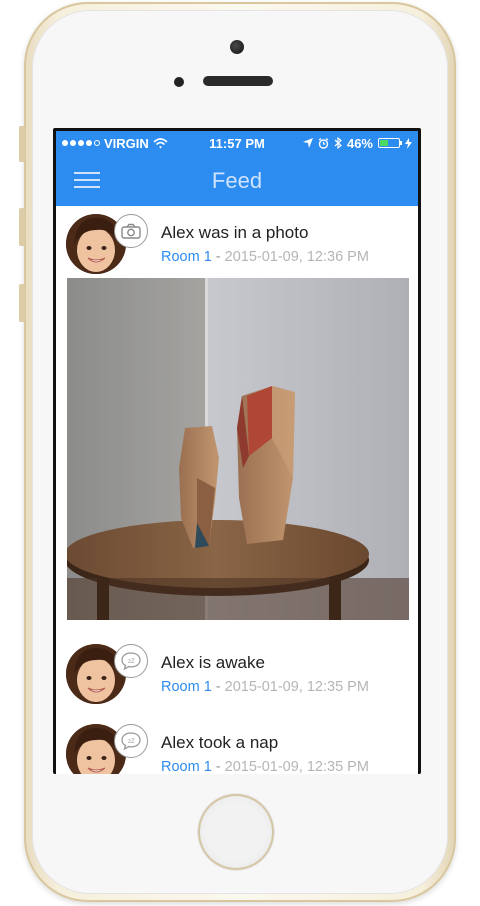 The width and height of the screenshot is (480, 906). What do you see at coordinates (359, 143) in the screenshot?
I see `battery-percent: 46%` at bounding box center [359, 143].